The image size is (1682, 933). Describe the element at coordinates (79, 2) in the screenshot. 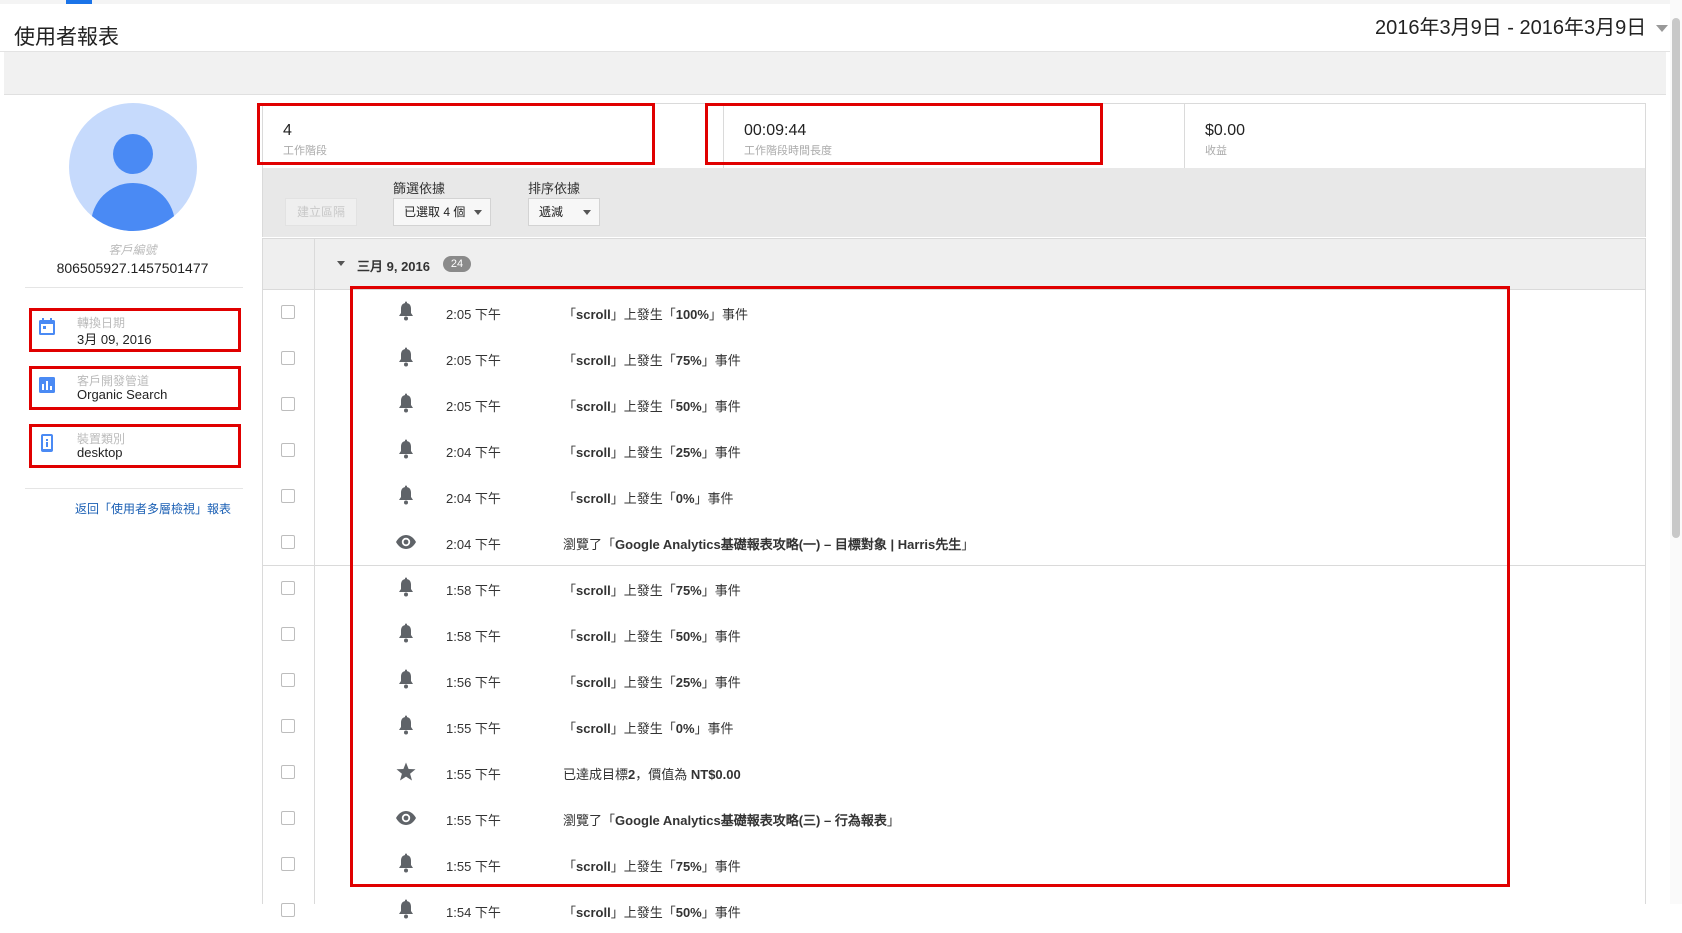

I see `active-tab-indicator` at that location.